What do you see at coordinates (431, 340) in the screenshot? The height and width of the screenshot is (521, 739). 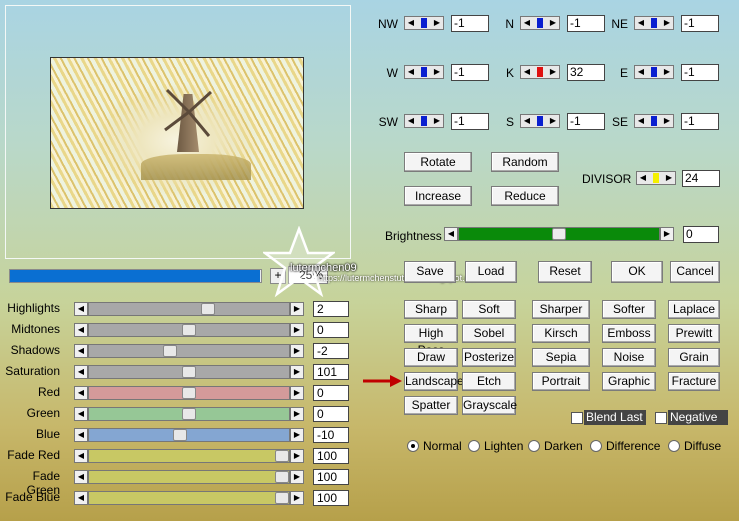 I see `high-pass-preset-button: High Pass` at bounding box center [431, 340].